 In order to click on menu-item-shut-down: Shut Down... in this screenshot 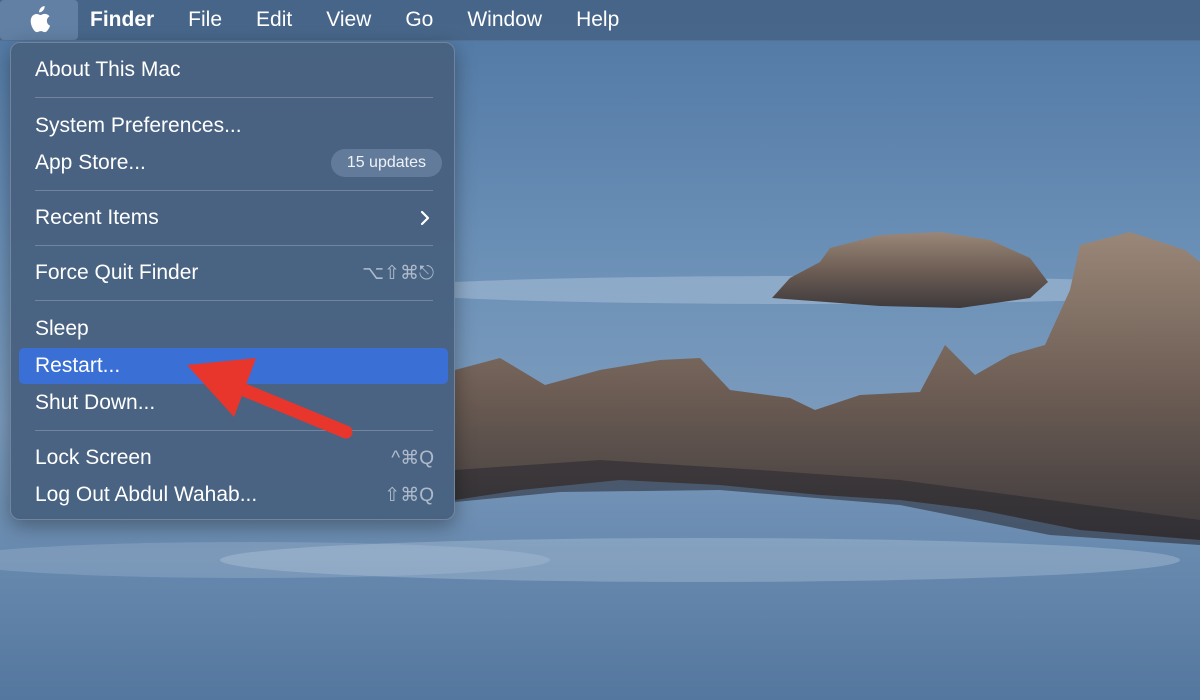, I will do `click(233, 403)`.